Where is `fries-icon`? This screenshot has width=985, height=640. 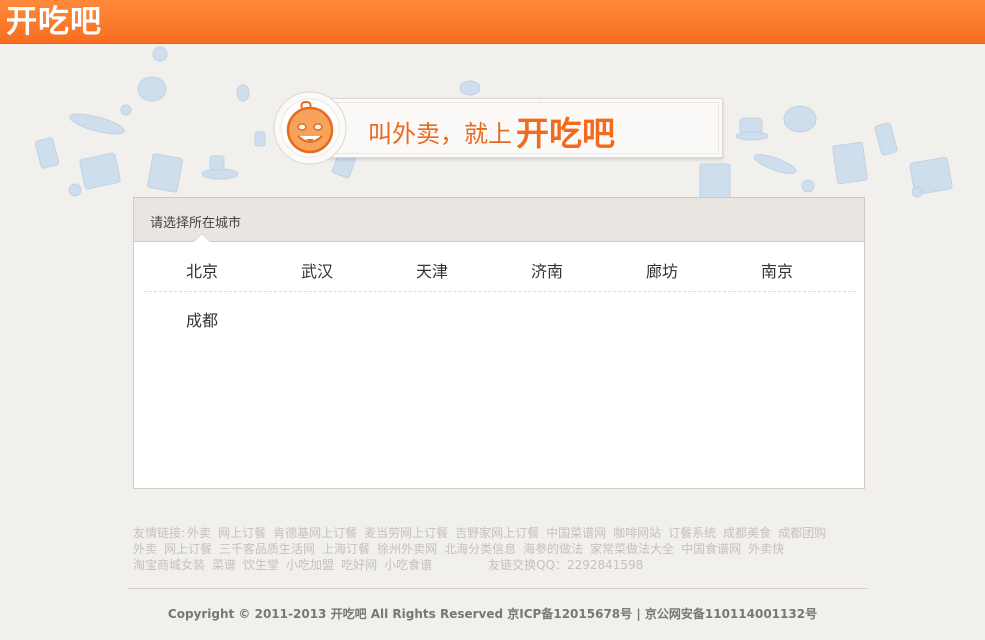
fries-icon is located at coordinates (165, 173).